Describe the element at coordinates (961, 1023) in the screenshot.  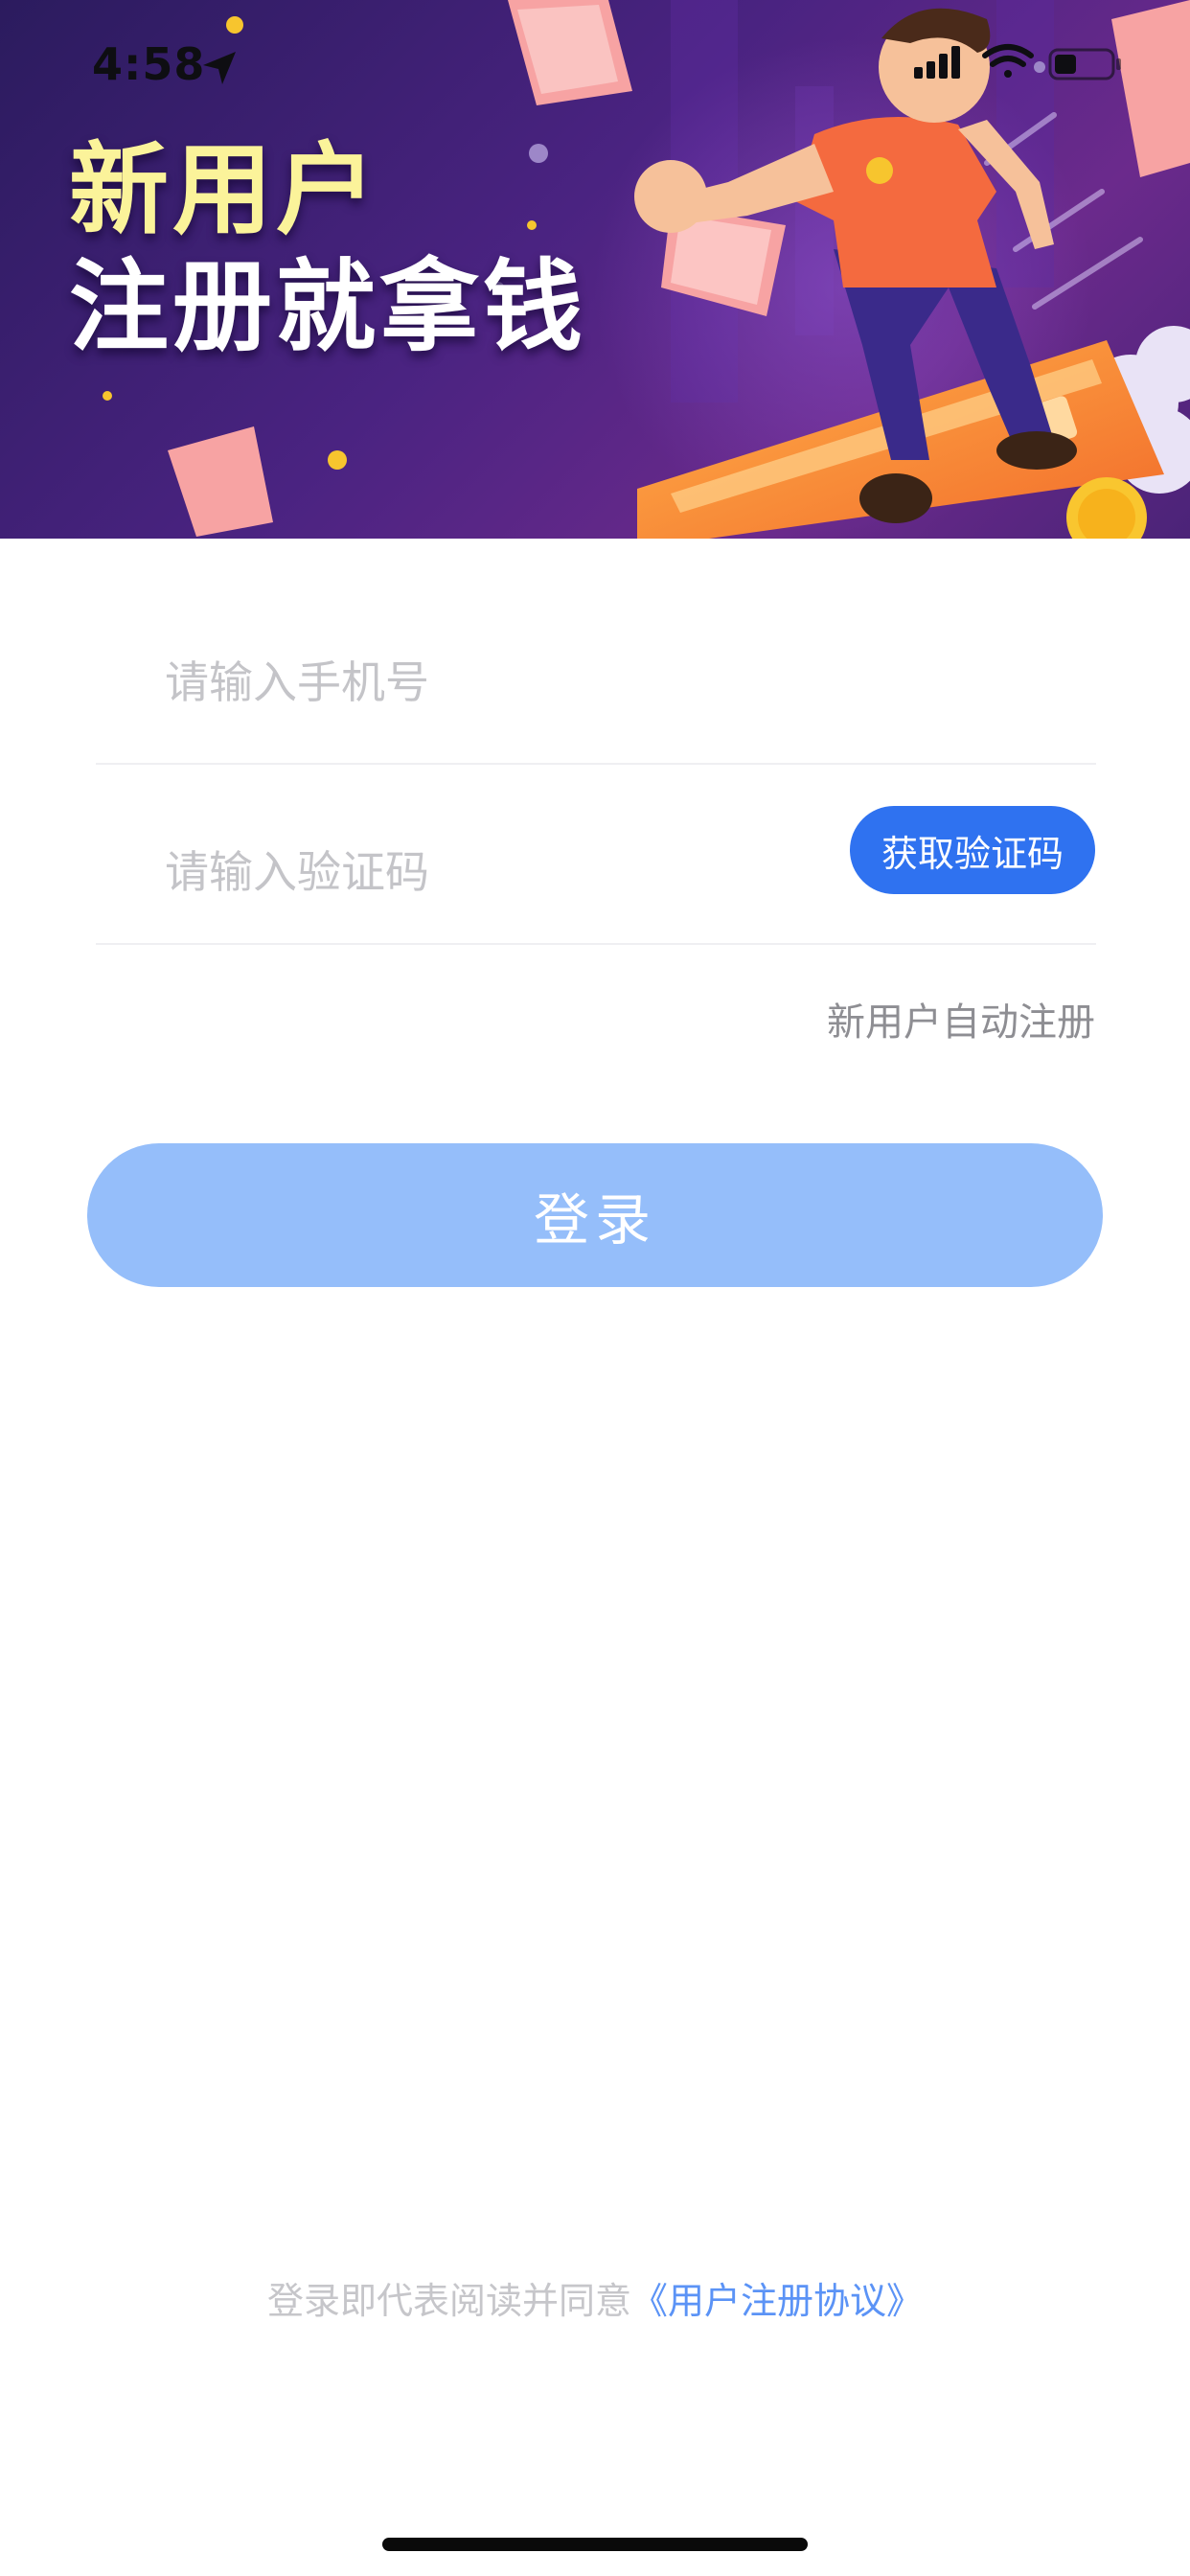
I see `auto-register-hint: 新用户自动注册` at that location.